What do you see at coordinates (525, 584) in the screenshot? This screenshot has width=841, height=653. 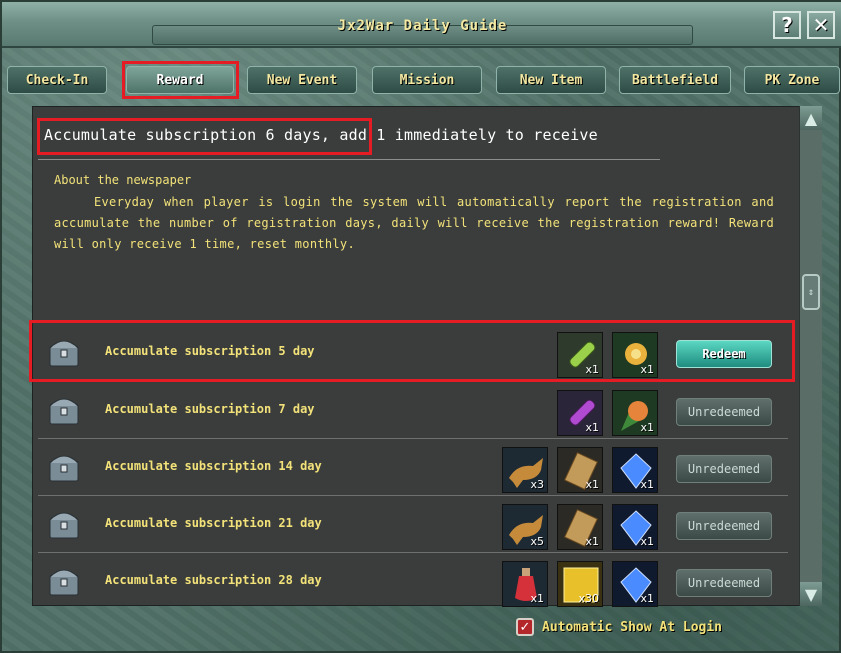 I see `red-potion-icon: x1` at bounding box center [525, 584].